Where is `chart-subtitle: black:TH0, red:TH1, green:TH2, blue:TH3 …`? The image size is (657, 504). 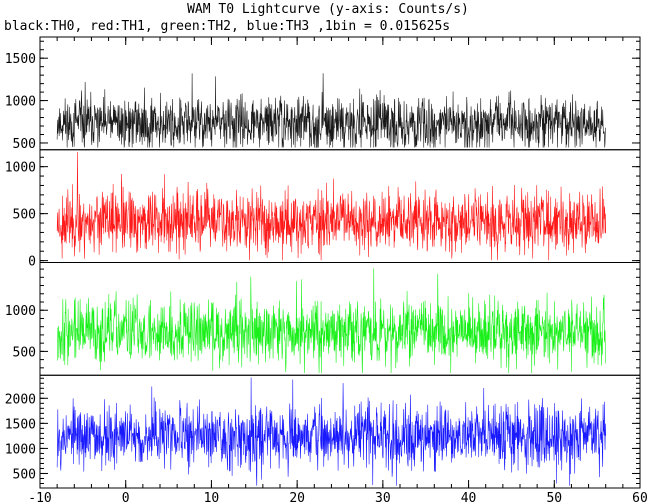 chart-subtitle: black:TH0, red:TH1, green:TH2, blue:TH3 … is located at coordinates (227, 26).